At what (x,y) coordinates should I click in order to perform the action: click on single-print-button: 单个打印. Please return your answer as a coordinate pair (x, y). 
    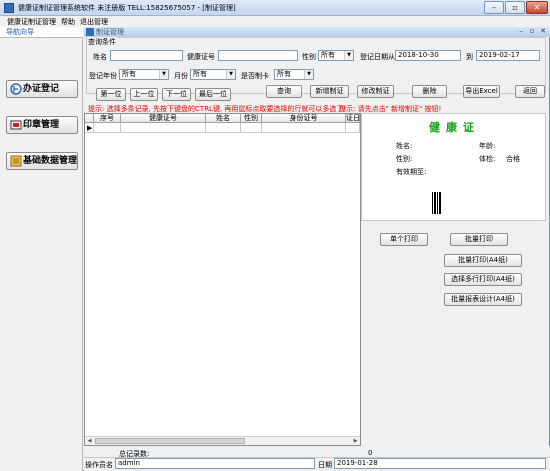
    Looking at the image, I should click on (404, 239).